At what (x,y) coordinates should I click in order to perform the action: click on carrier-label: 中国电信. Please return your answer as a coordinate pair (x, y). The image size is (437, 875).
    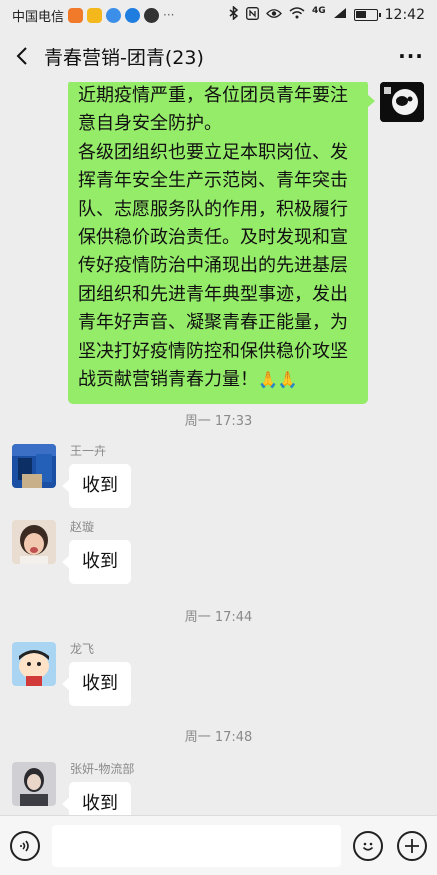
    Looking at the image, I should click on (38, 17).